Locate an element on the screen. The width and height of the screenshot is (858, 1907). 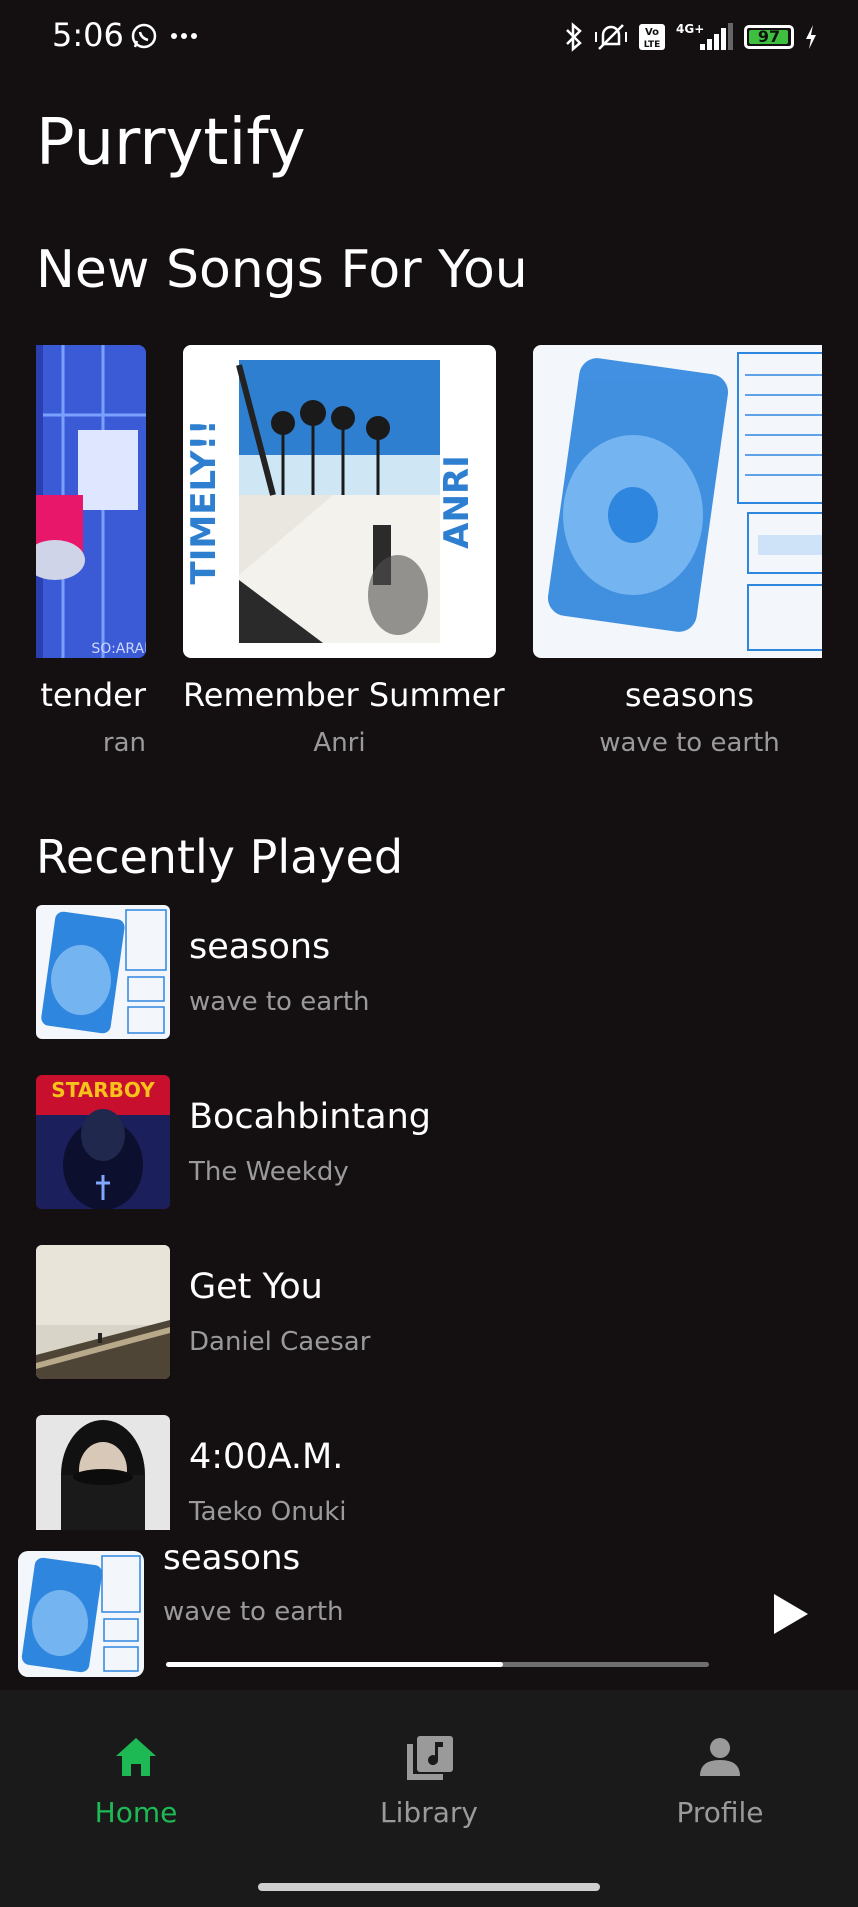
home-indicator is located at coordinates (429, 1887).